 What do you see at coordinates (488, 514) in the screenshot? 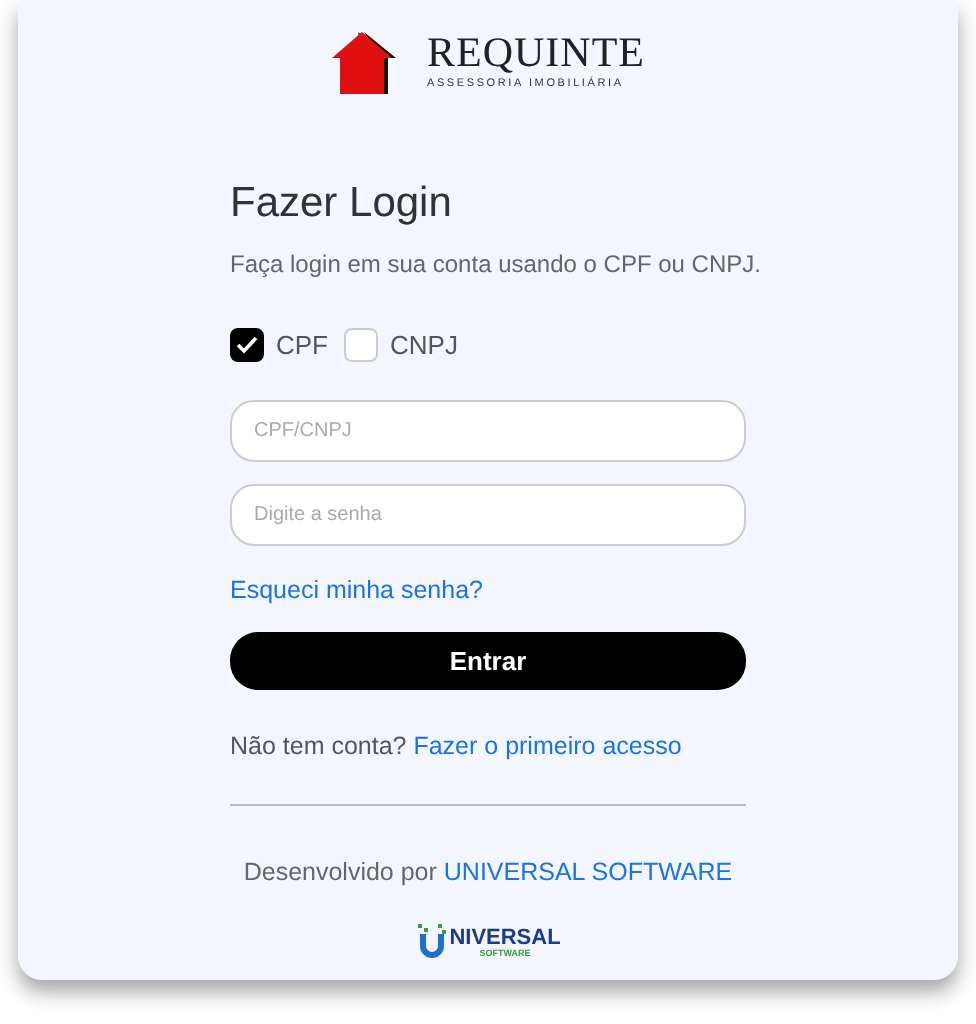
I see `password-field: Digite a senha` at bounding box center [488, 514].